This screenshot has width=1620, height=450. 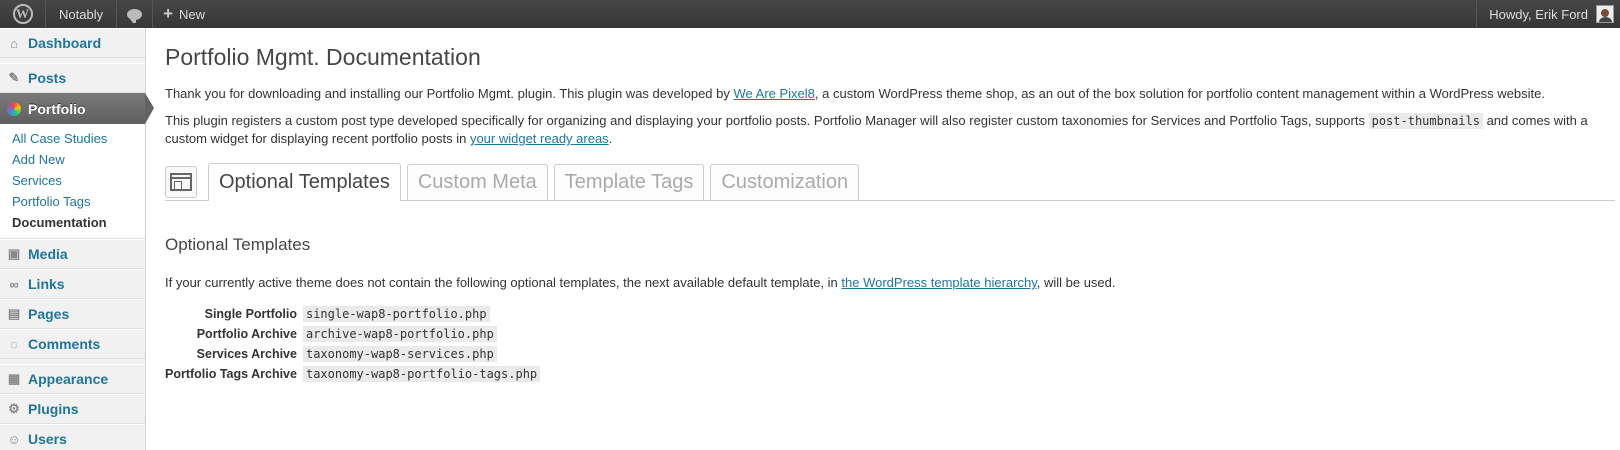 I want to click on pages-icon: ▤, so click(x=14, y=313).